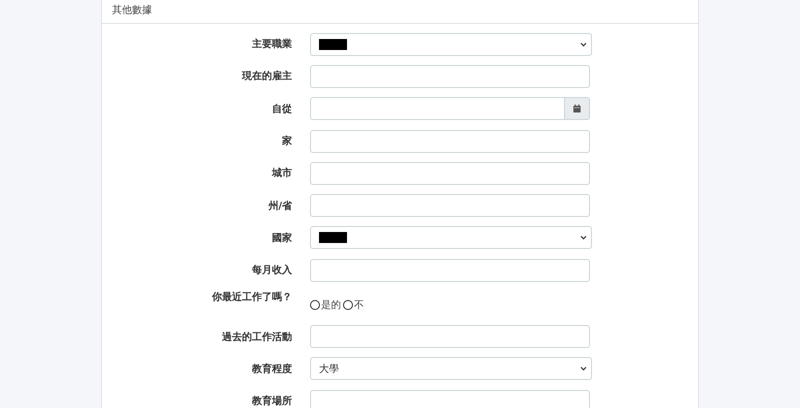 Image resolution: width=800 pixels, height=408 pixels. I want to click on field-label: 主要職業, so click(271, 44).